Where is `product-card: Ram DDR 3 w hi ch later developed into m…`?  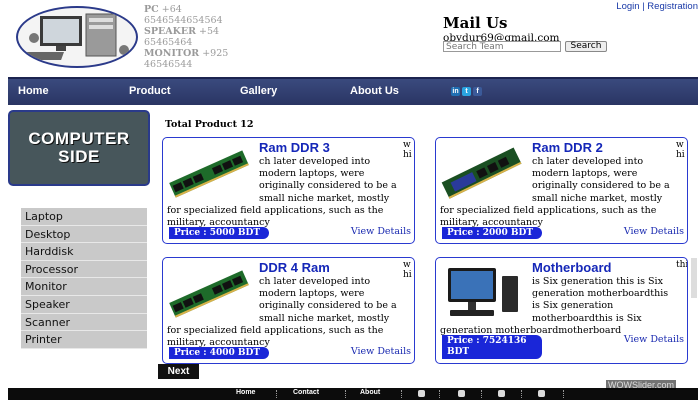
product-card: Ram DDR 3 w hi ch later developed into m… is located at coordinates (288, 190).